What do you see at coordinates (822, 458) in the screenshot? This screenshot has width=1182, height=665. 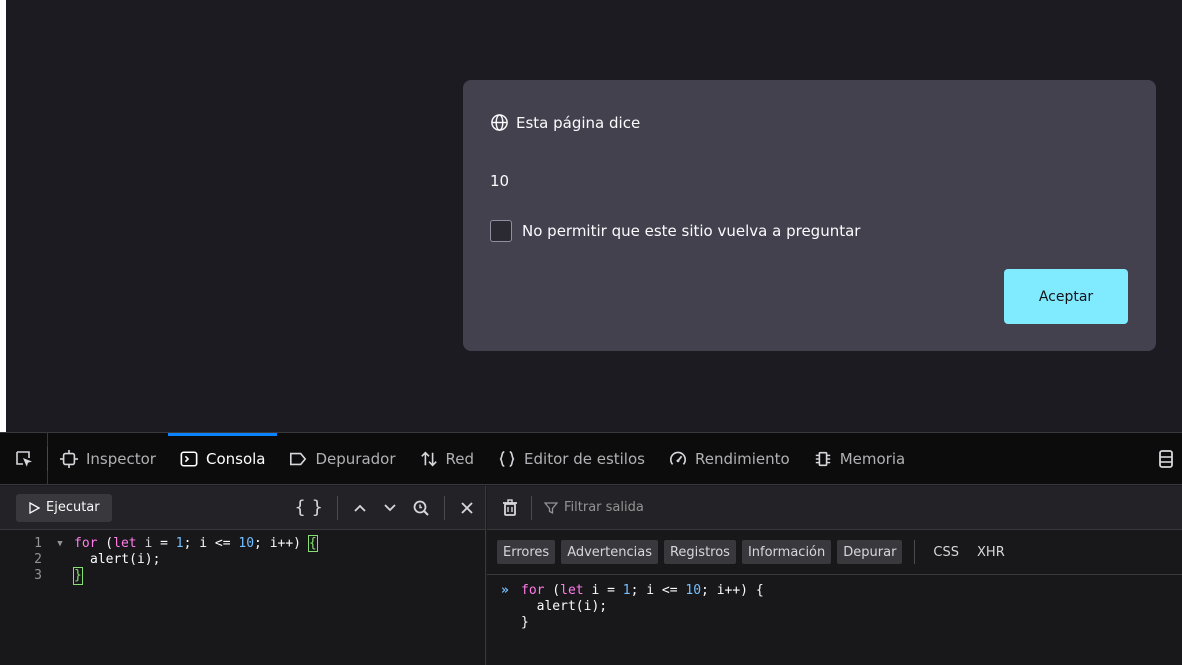 I see `memory-icon` at bounding box center [822, 458].